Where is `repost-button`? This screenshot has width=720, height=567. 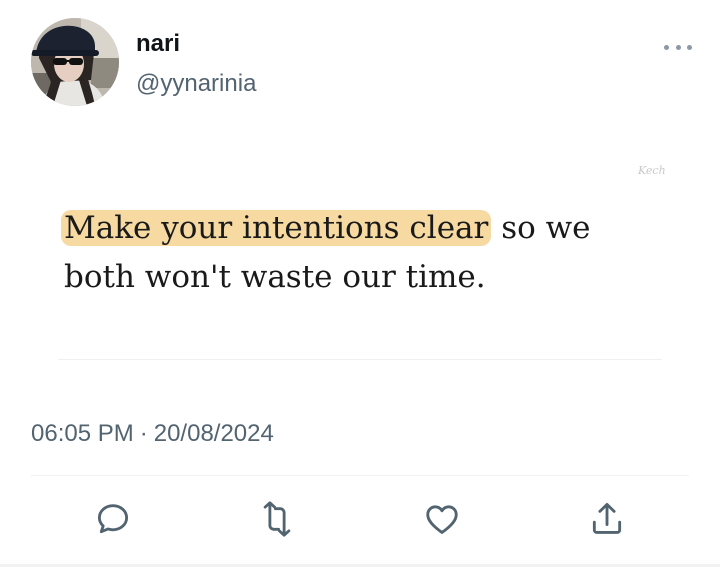
repost-button is located at coordinates (277, 519).